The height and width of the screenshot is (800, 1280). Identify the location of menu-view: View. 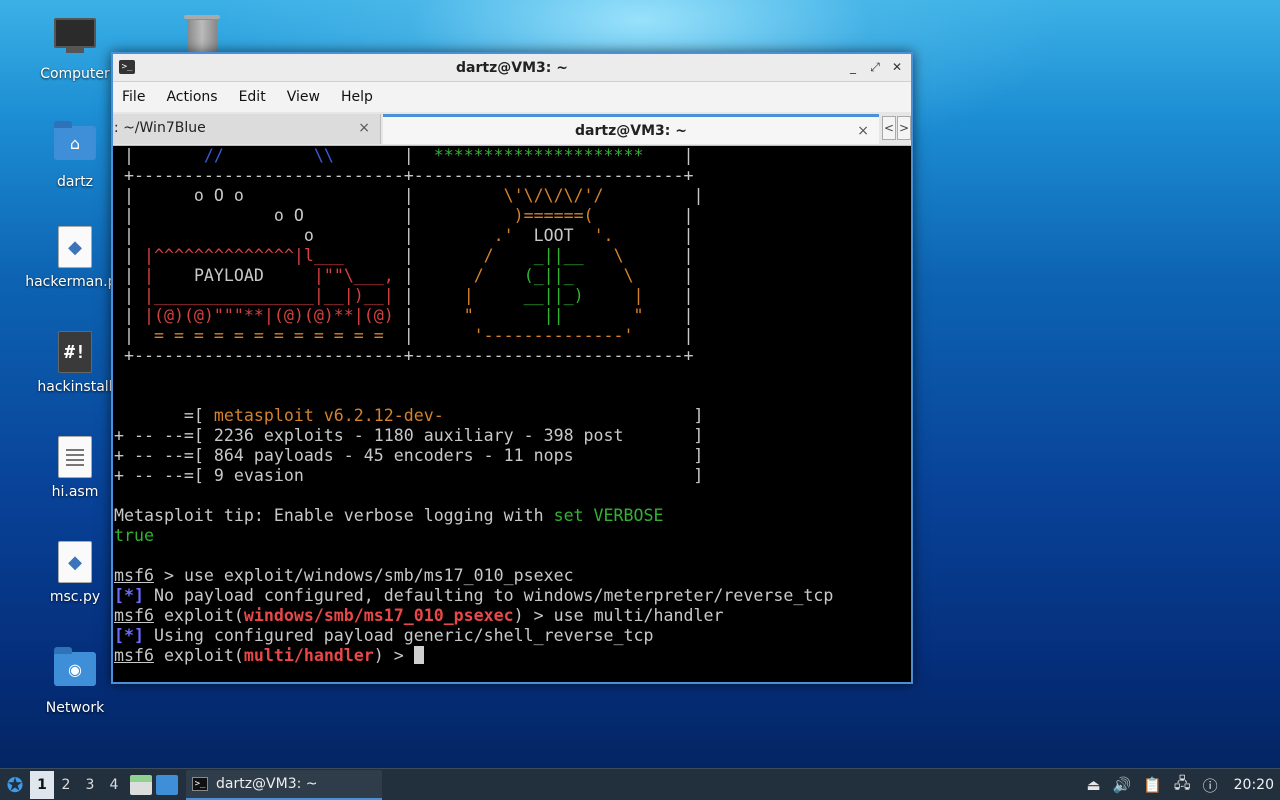
(303, 97).